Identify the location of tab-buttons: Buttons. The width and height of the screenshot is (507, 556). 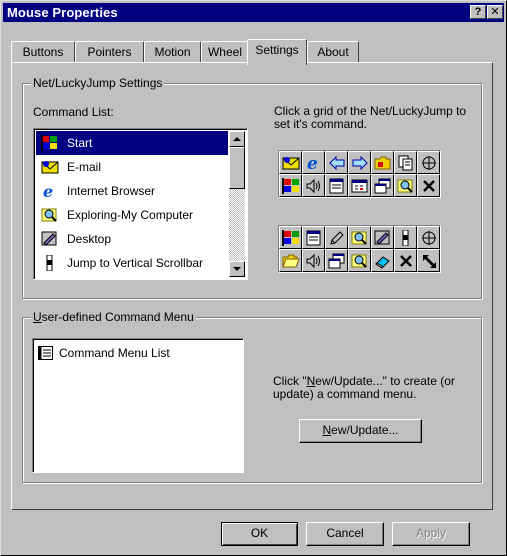
(43, 52).